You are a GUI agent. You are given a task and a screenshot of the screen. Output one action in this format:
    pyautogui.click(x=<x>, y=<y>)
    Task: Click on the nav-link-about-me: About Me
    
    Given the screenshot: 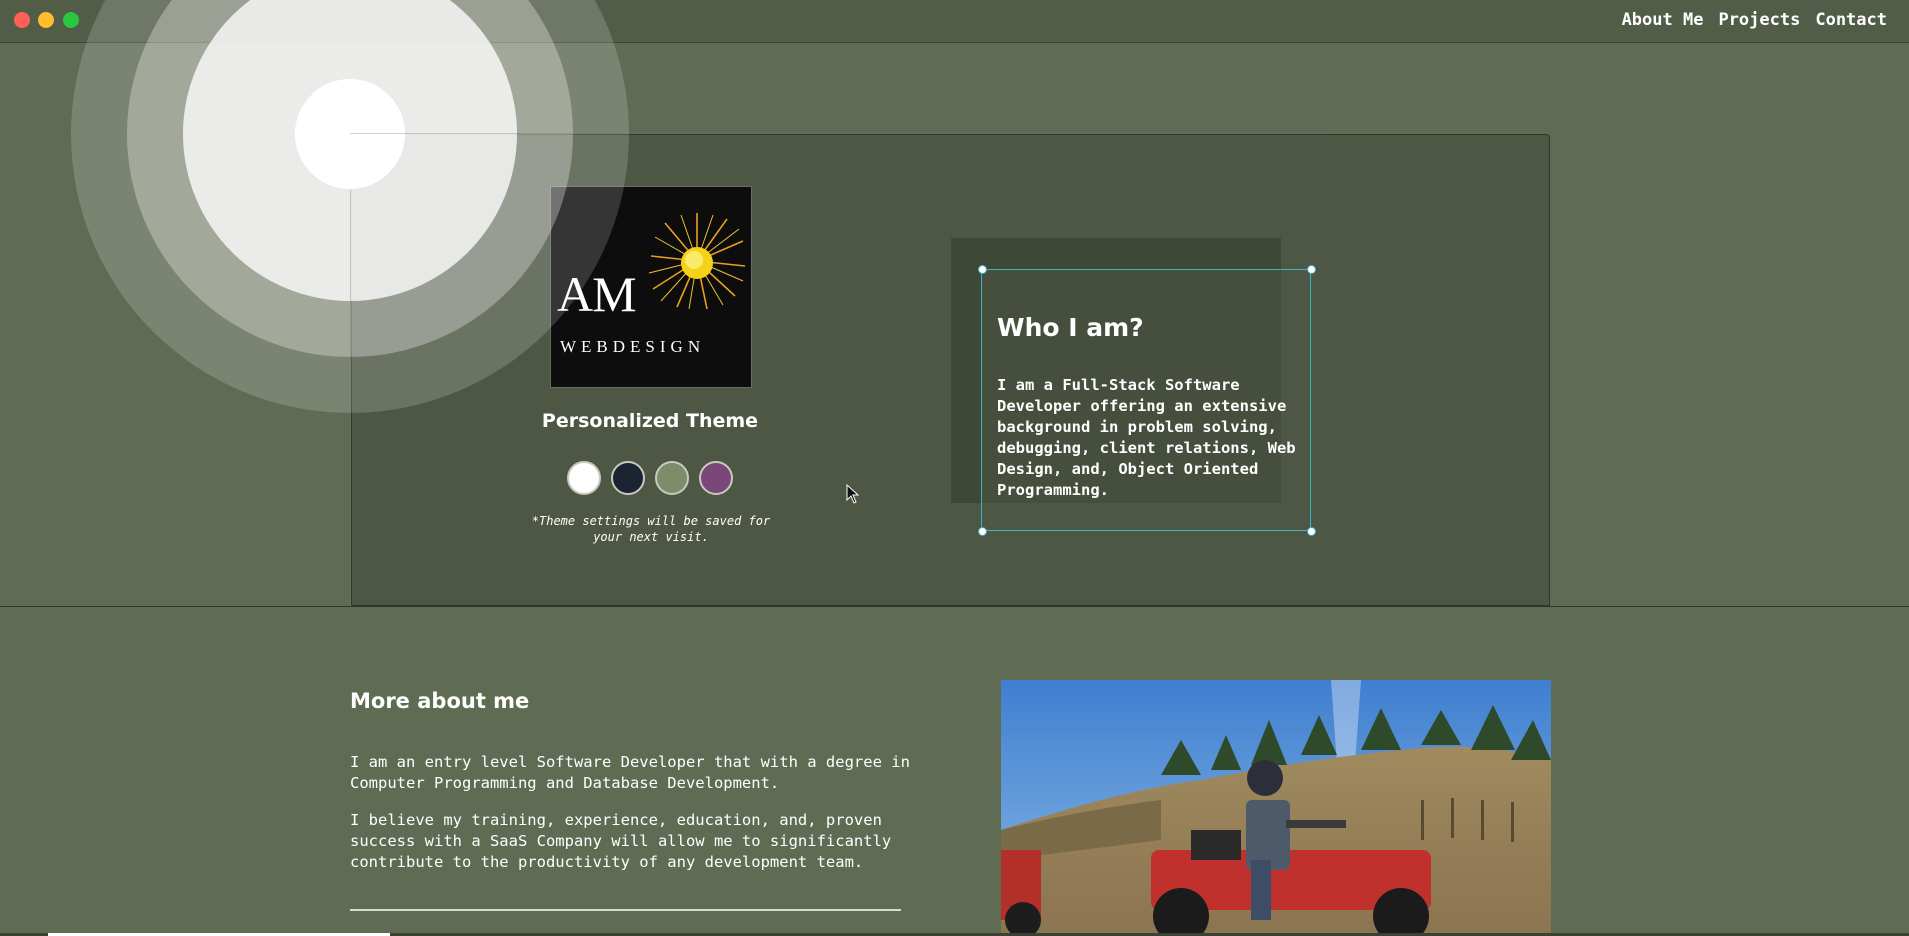 What is the action you would take?
    pyautogui.click(x=1663, y=20)
    